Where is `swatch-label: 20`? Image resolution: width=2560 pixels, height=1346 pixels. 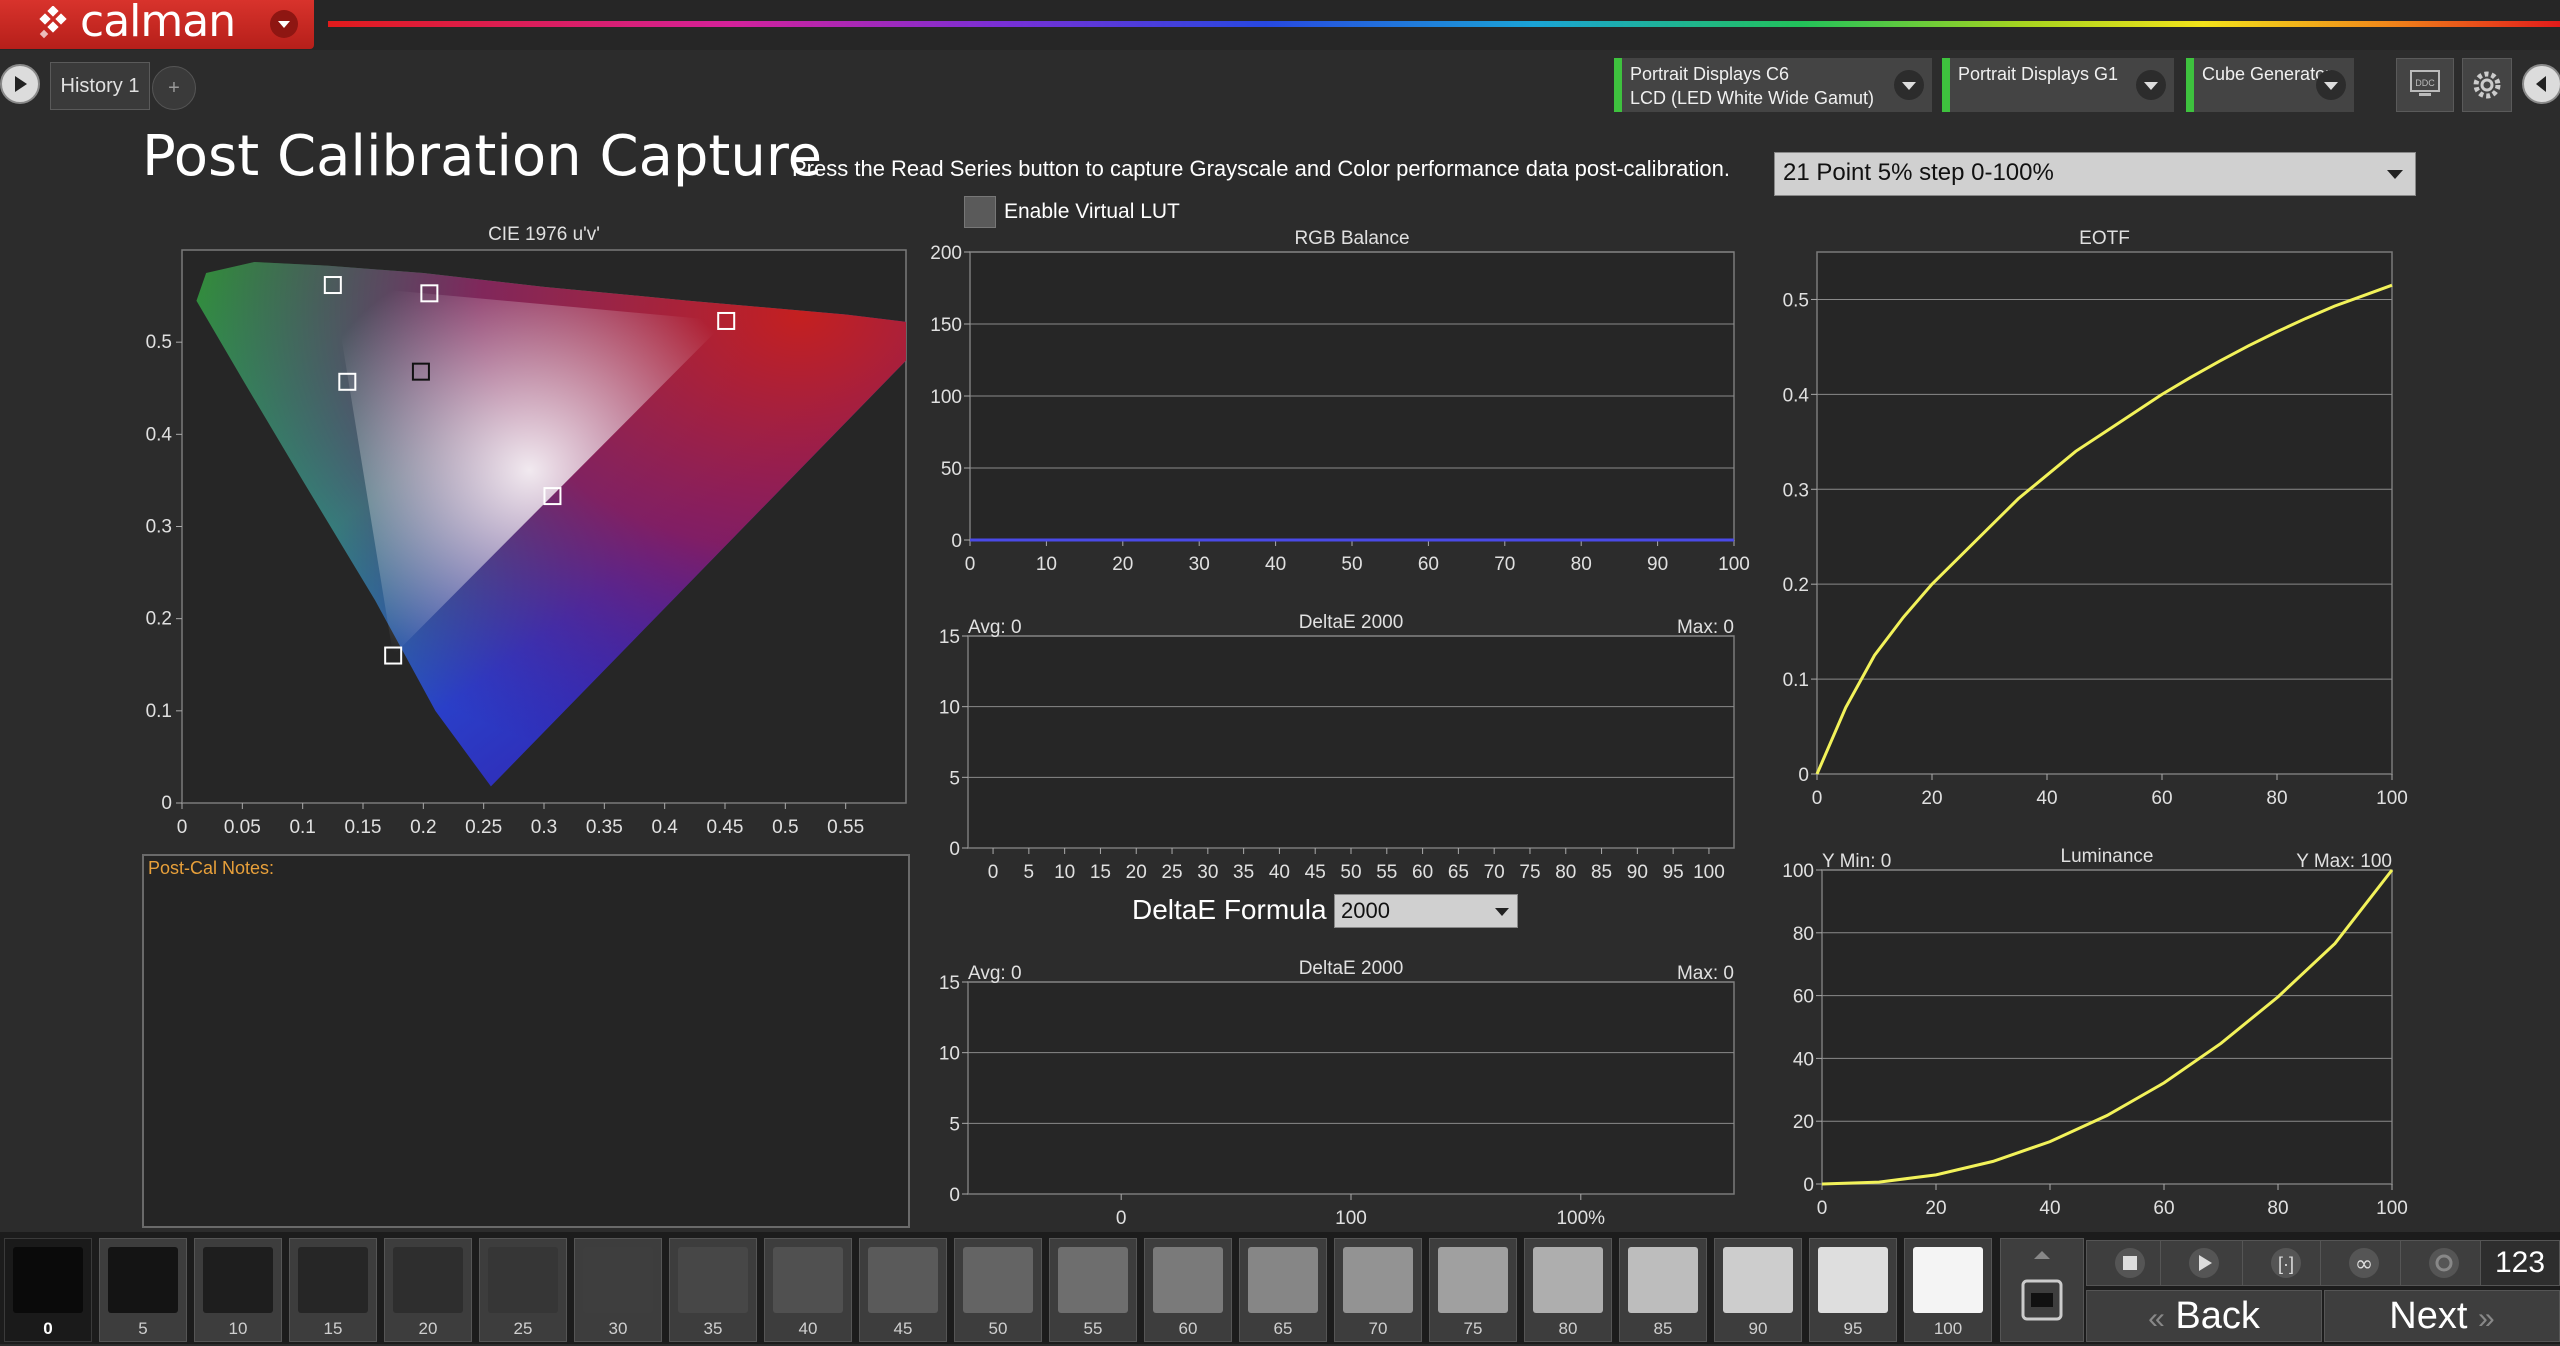 swatch-label: 20 is located at coordinates (428, 1328).